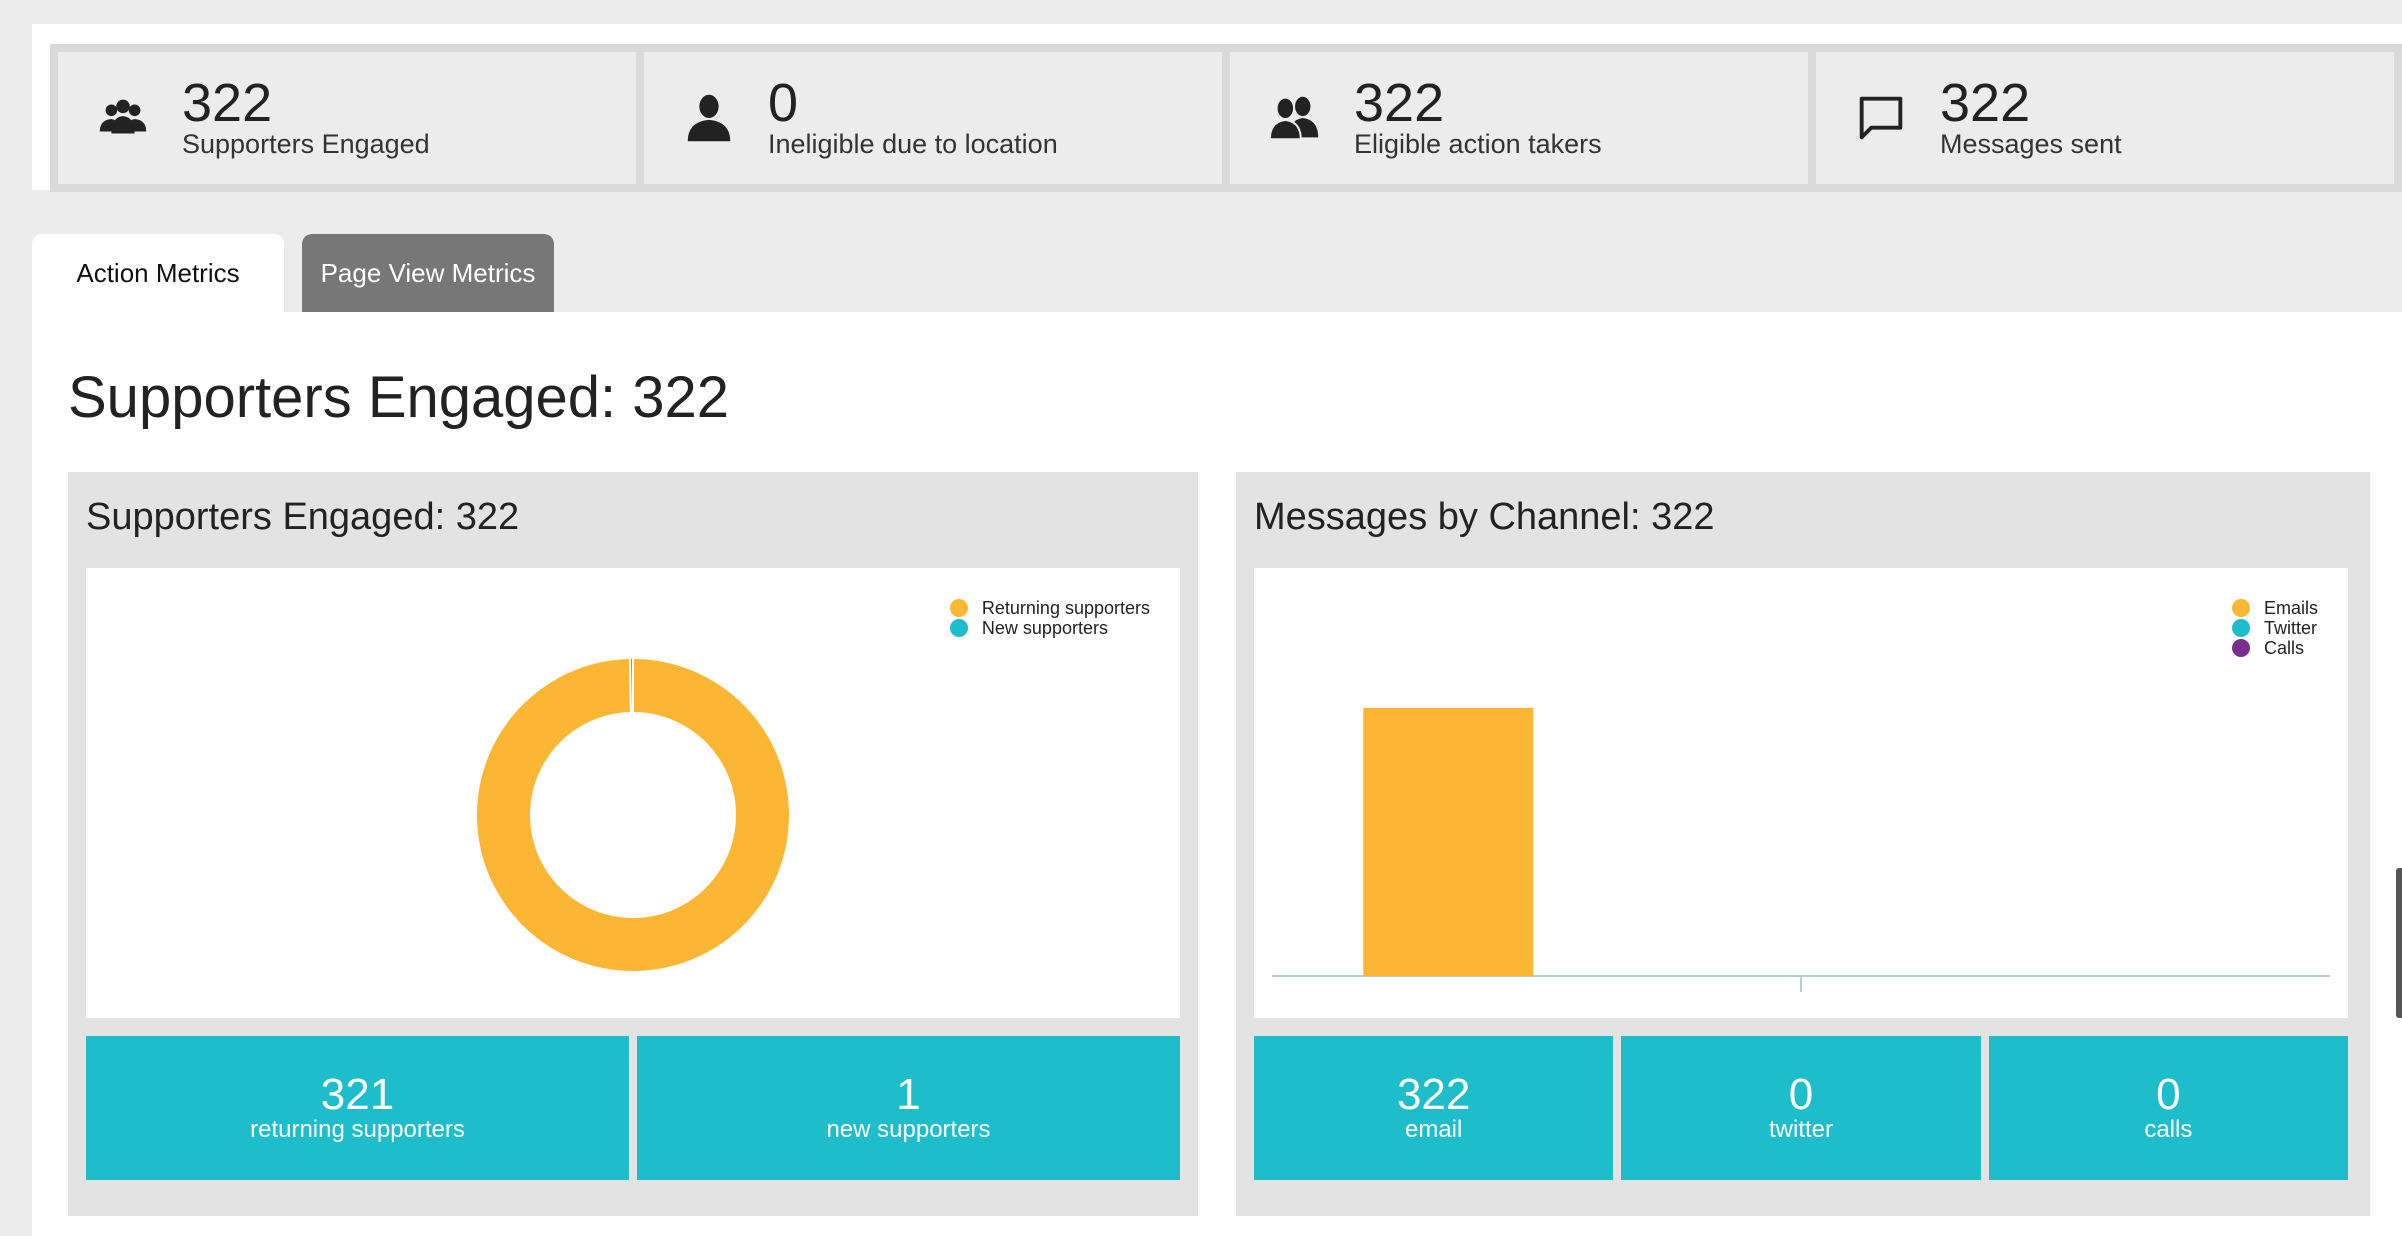 This screenshot has height=1236, width=2402. What do you see at coordinates (1044, 628) in the screenshot?
I see `legend-label: New supporters` at bounding box center [1044, 628].